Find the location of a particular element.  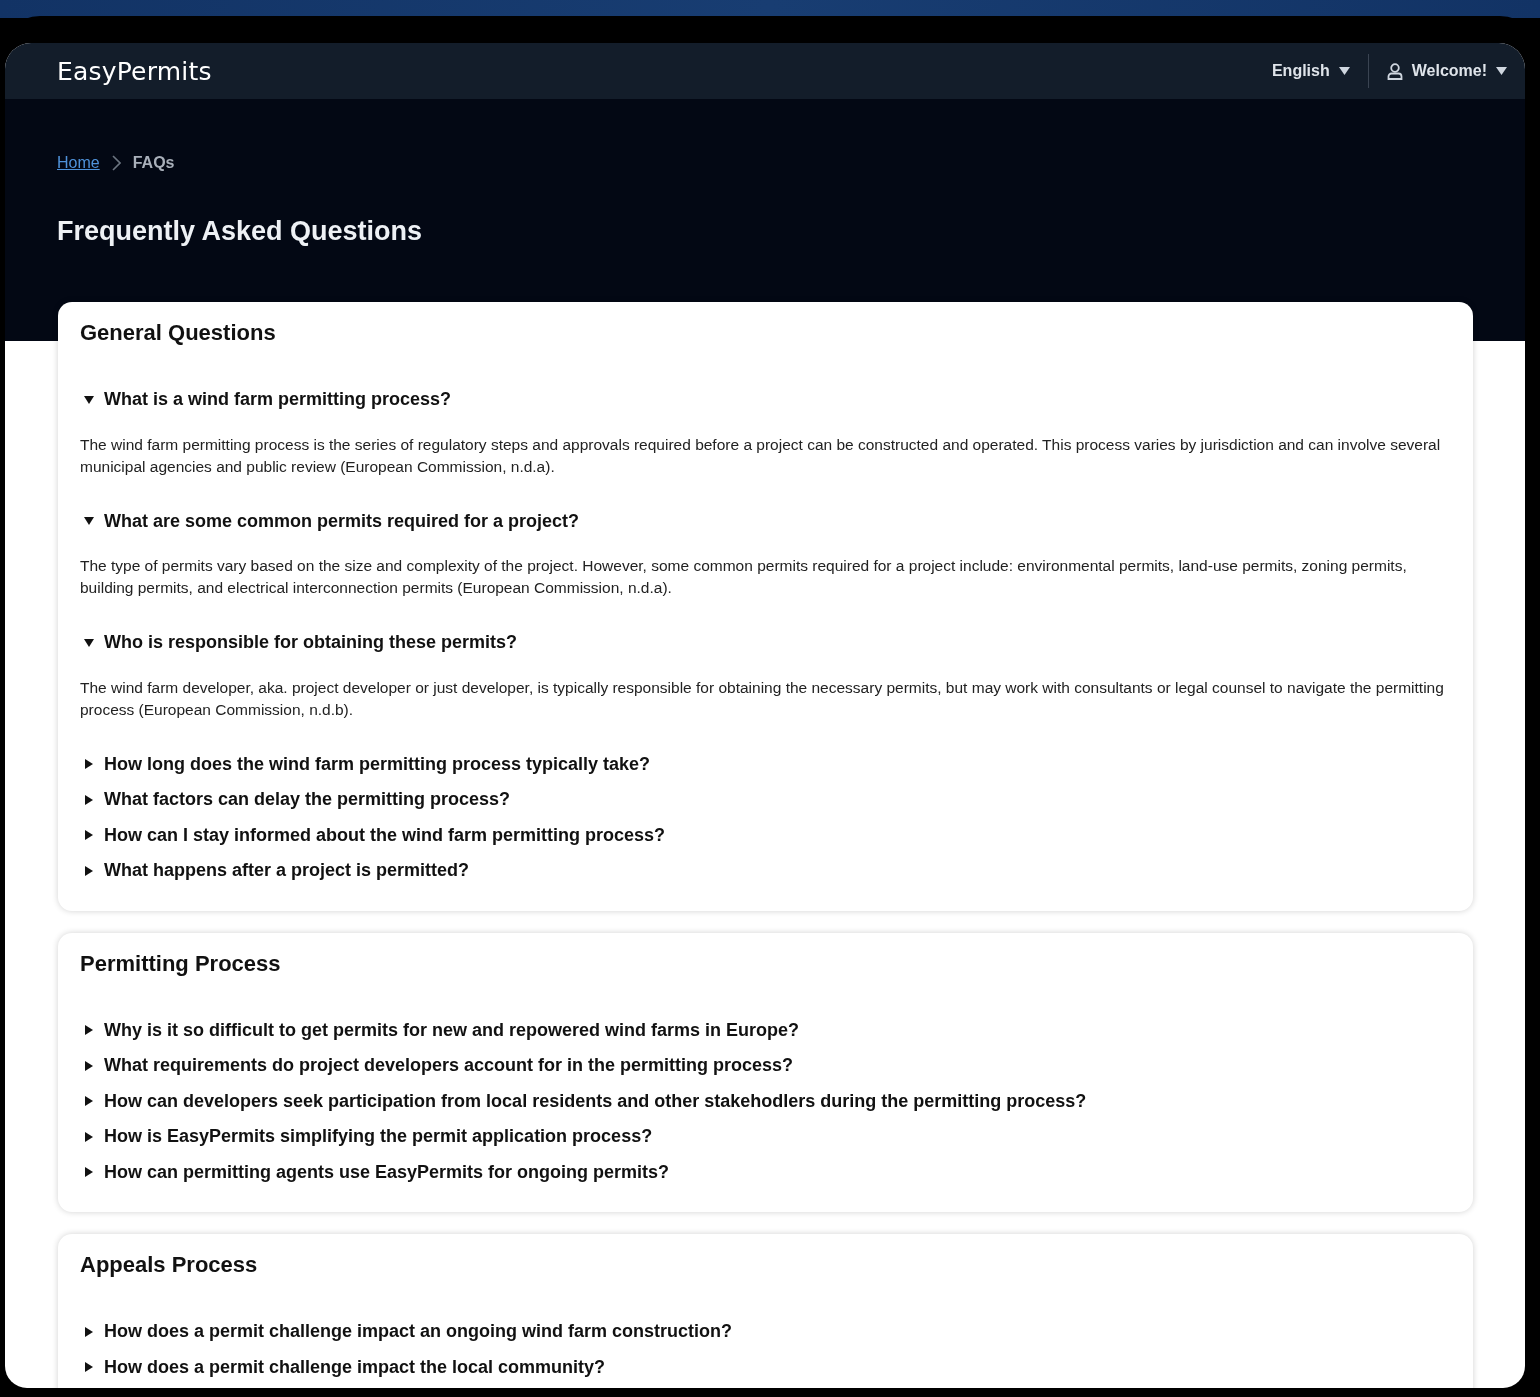

user-icon is located at coordinates (1394, 71).